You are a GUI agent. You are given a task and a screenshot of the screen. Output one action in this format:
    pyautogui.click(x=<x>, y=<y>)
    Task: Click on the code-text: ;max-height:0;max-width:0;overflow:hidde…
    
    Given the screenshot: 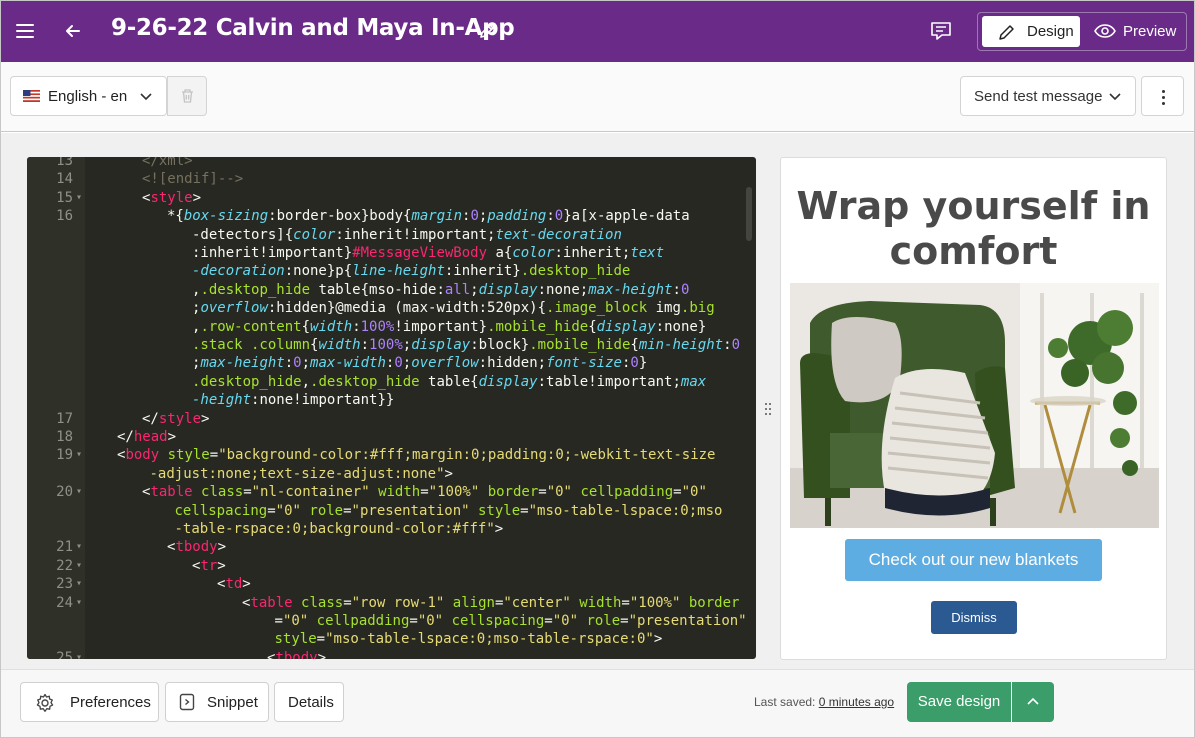 What is the action you would take?
    pyautogui.click(x=420, y=363)
    